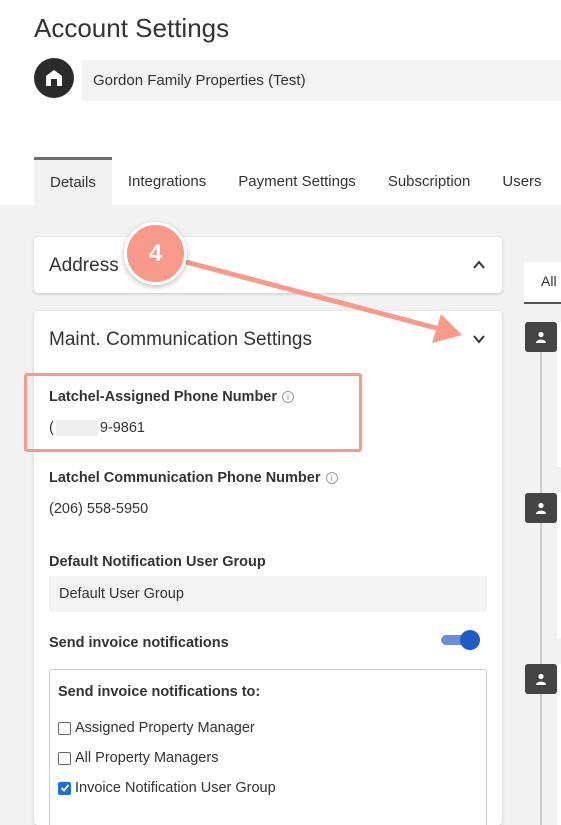  Describe the element at coordinates (138, 758) in the screenshot. I see `recipient-all-property-managers: All Property Managers` at that location.